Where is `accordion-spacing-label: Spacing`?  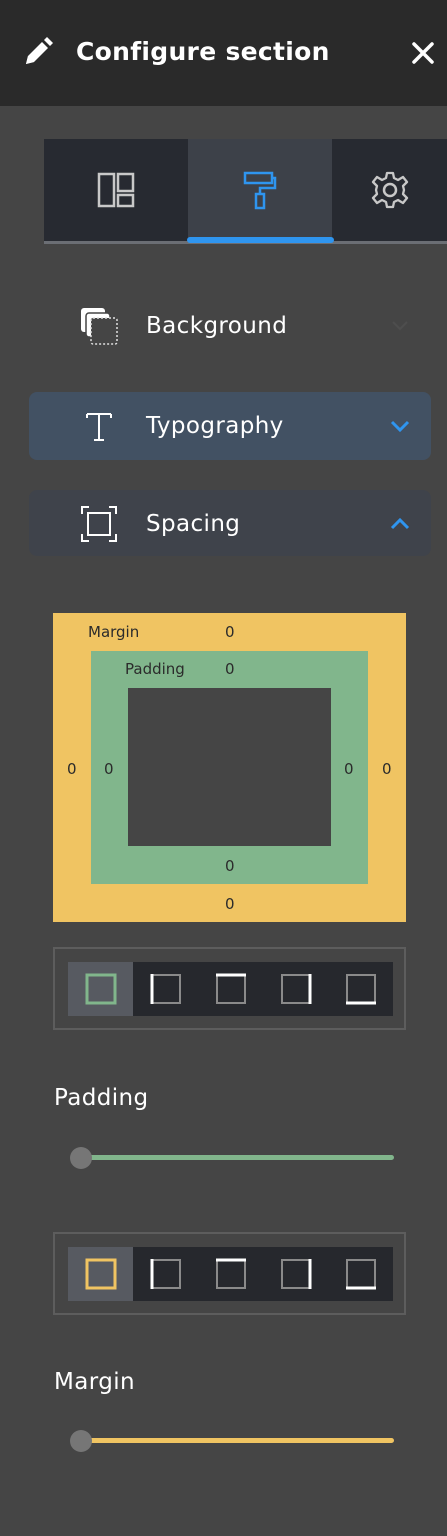 accordion-spacing-label: Spacing is located at coordinates (193, 524).